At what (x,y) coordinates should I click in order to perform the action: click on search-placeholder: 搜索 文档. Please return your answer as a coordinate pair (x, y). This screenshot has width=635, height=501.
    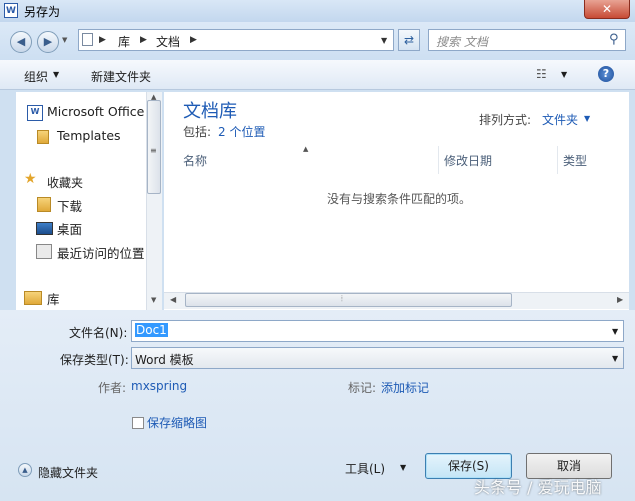
    Looking at the image, I should click on (462, 42).